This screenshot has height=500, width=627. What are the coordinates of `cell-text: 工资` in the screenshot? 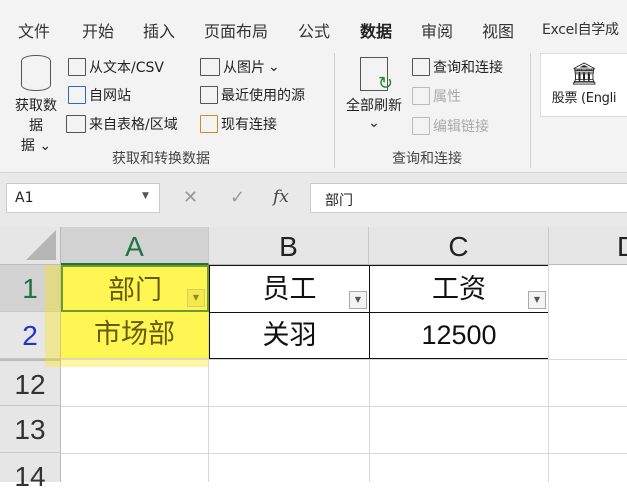 It's located at (459, 289).